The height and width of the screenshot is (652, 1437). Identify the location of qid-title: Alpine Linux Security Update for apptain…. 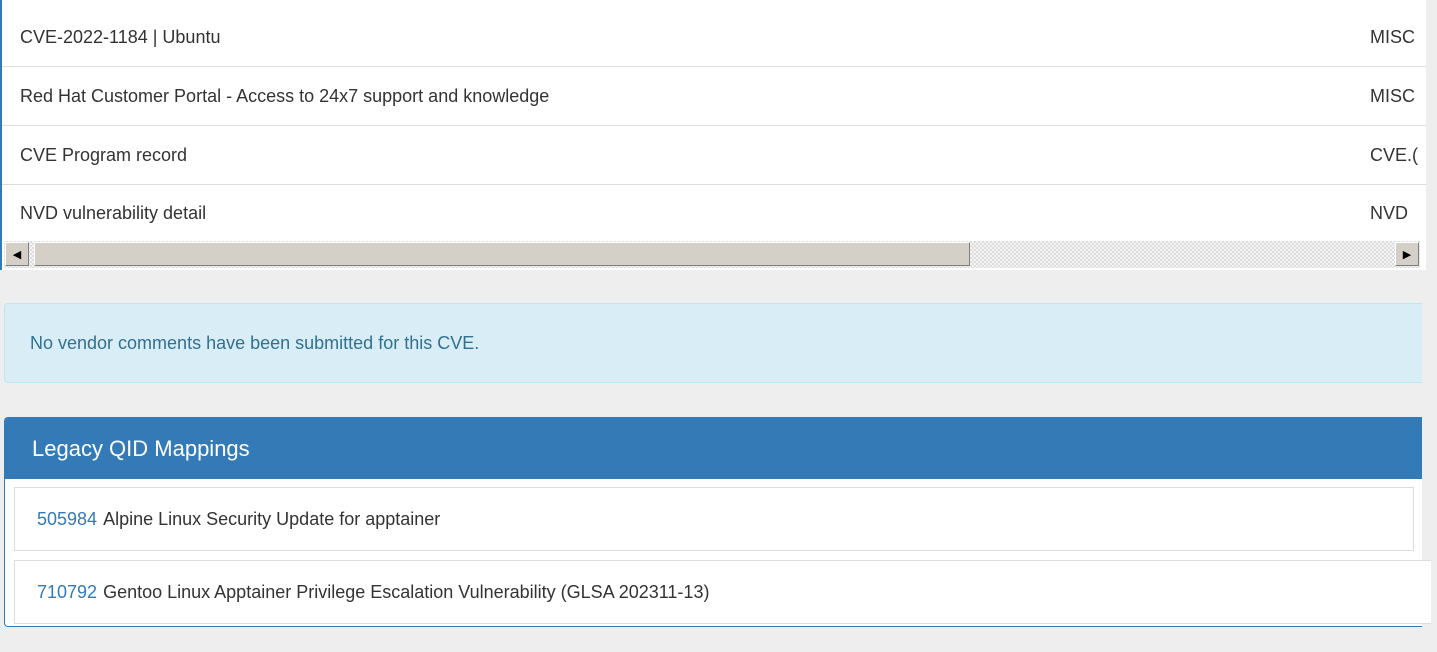
(272, 518).